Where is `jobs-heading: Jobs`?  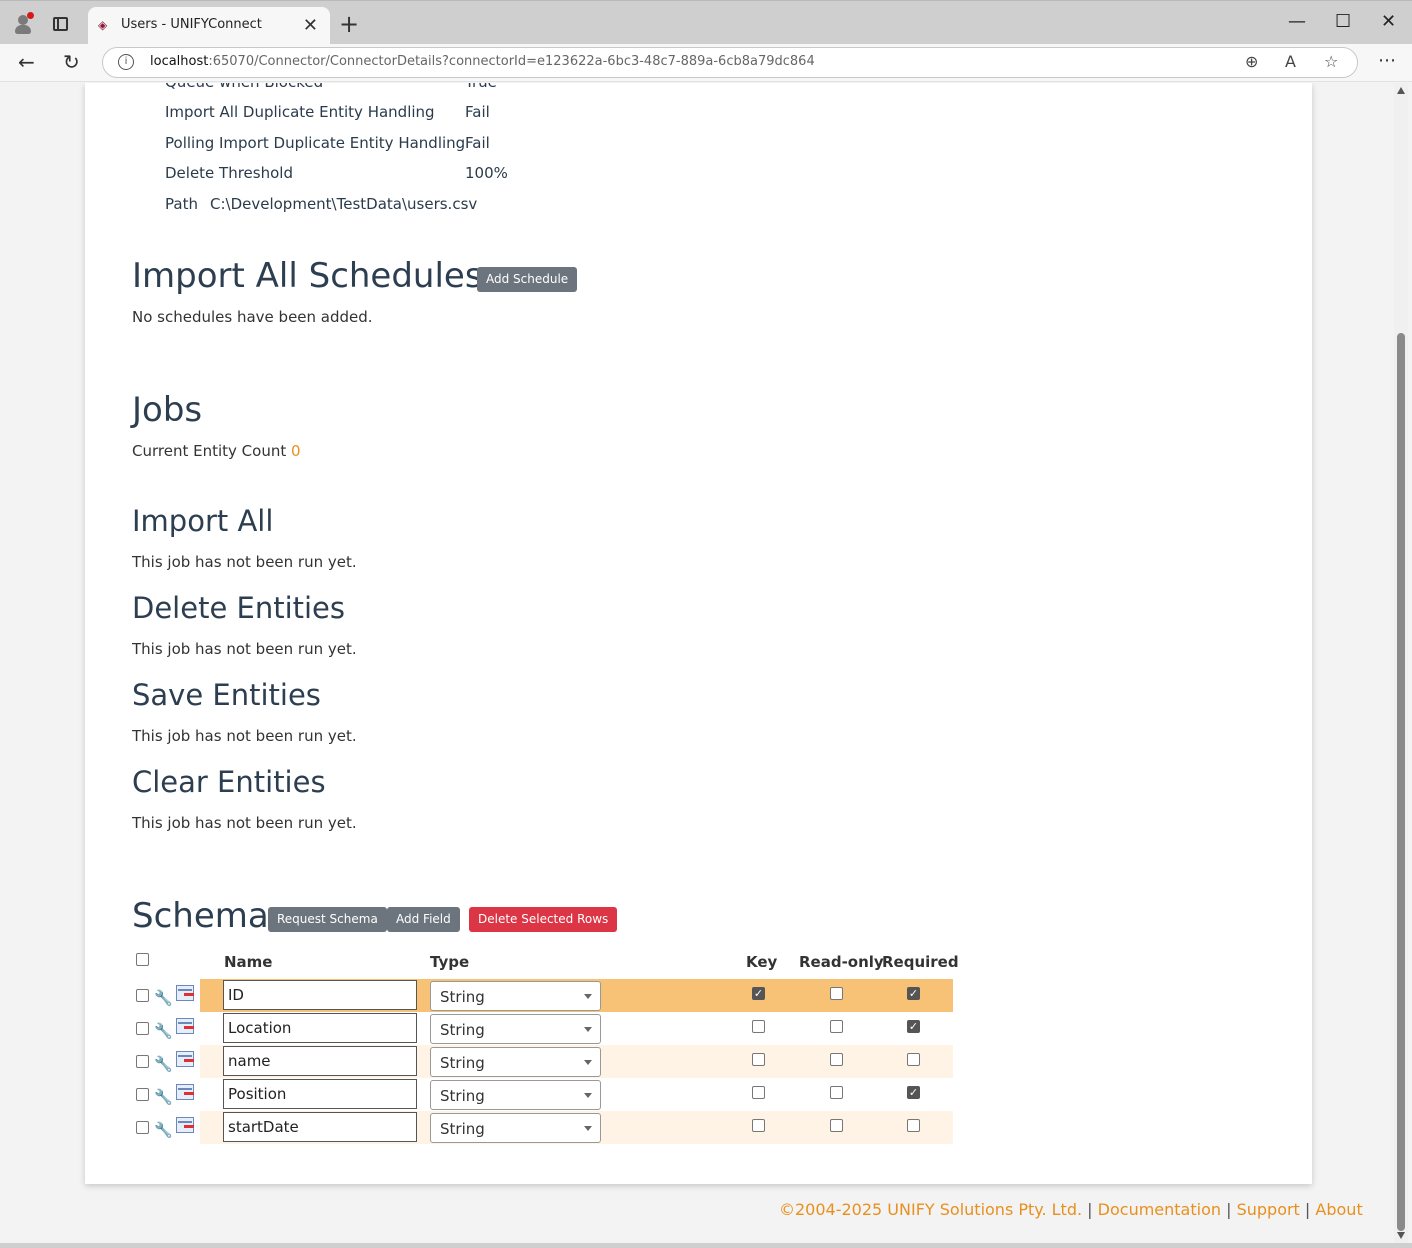 jobs-heading: Jobs is located at coordinates (167, 410).